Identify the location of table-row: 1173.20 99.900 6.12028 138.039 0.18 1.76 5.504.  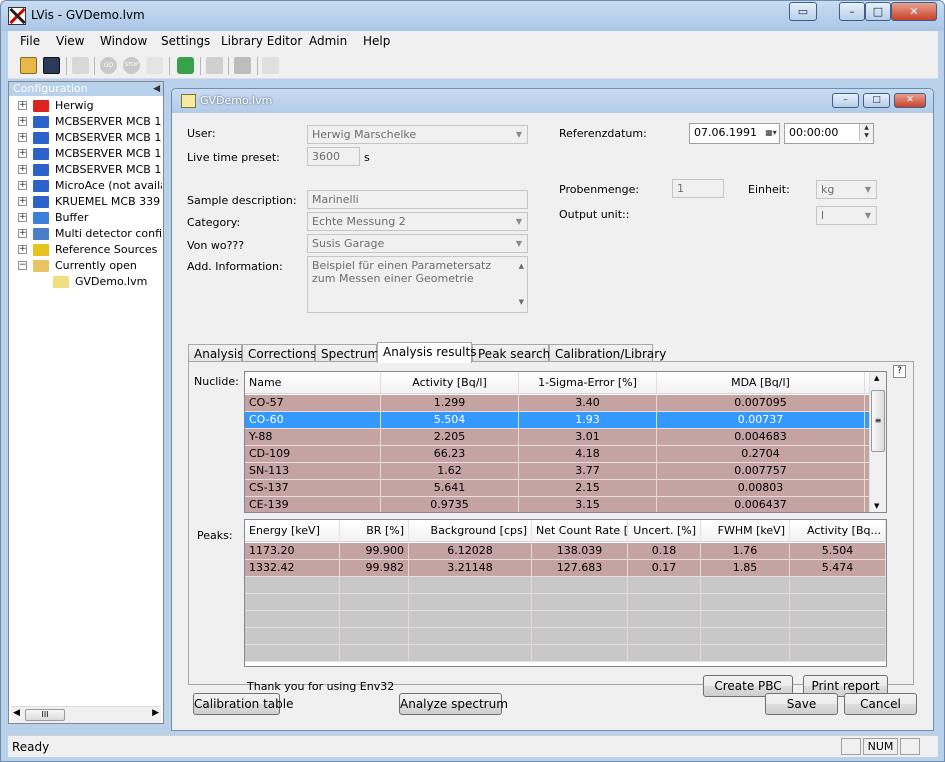
(565, 551).